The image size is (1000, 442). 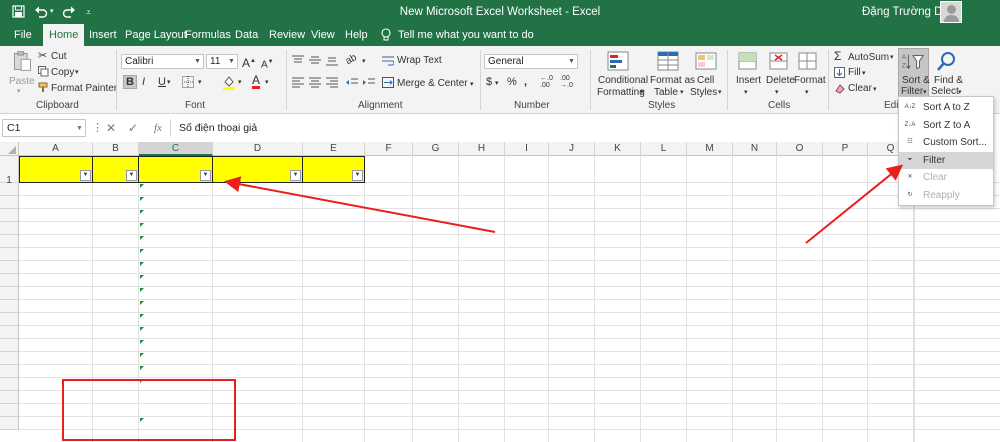 I want to click on borders-icon, so click(x=188, y=82).